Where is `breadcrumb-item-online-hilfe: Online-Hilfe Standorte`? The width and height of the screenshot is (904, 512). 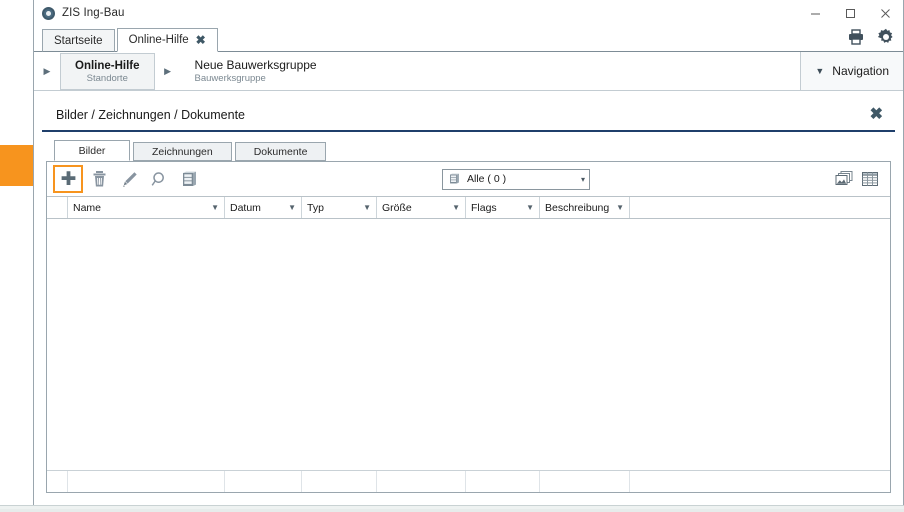 breadcrumb-item-online-hilfe: Online-Hilfe Standorte is located at coordinates (107, 71).